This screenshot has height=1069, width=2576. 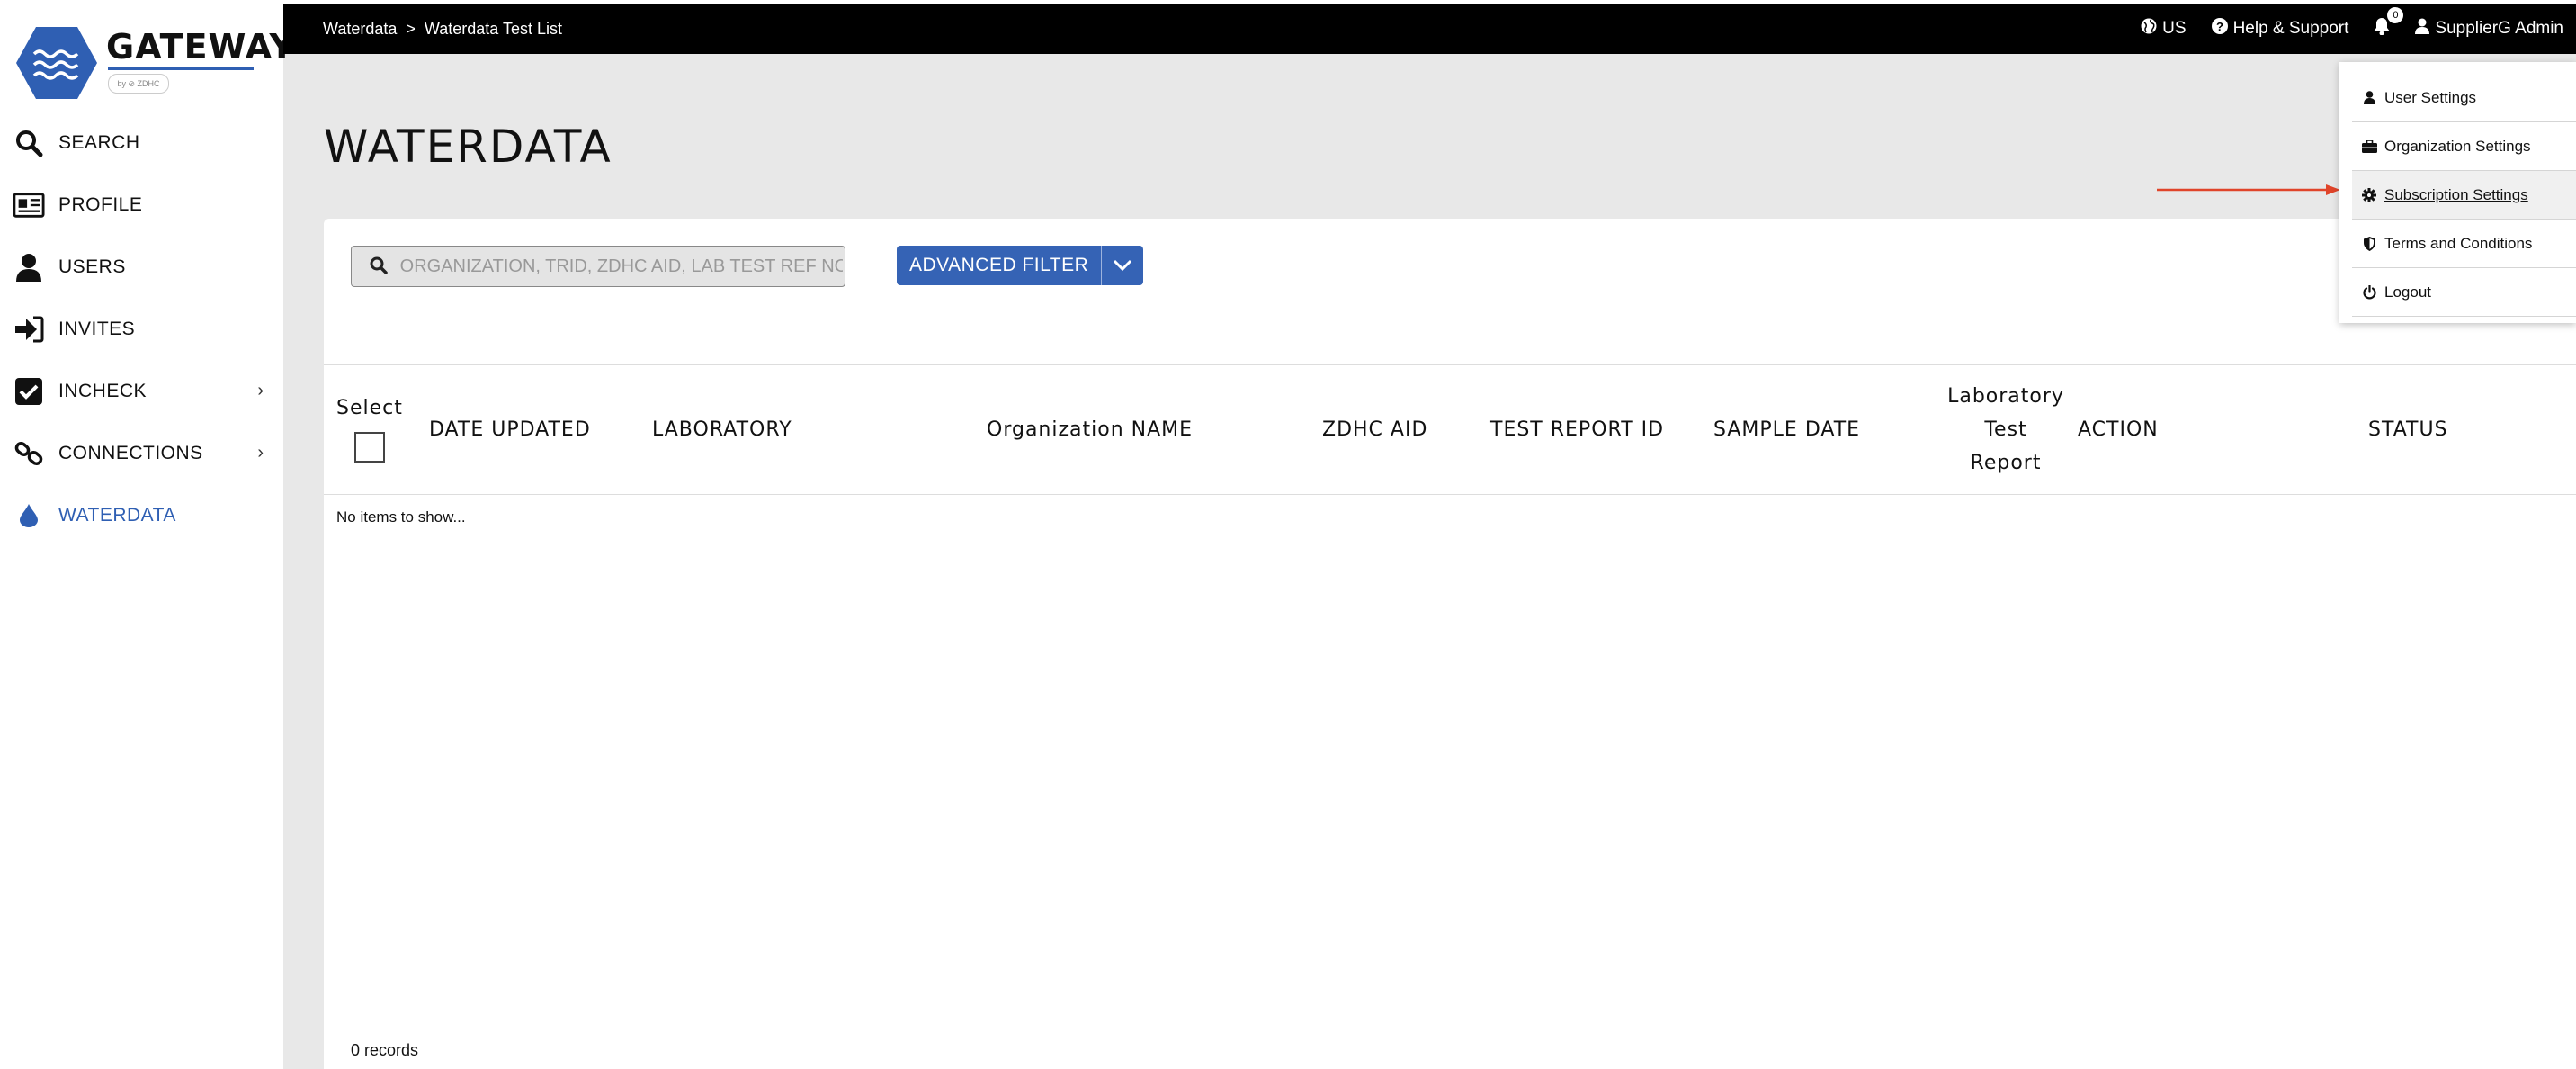 What do you see at coordinates (99, 142) in the screenshot?
I see `sidebar-item-label: SEARCH` at bounding box center [99, 142].